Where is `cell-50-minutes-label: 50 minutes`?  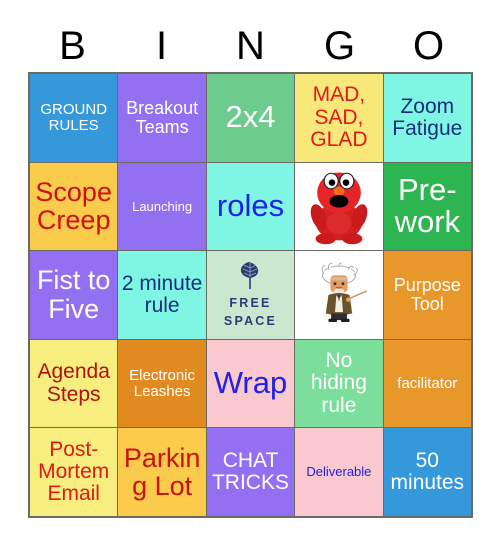
cell-50-minutes-label: 50 minutes is located at coordinates (427, 471).